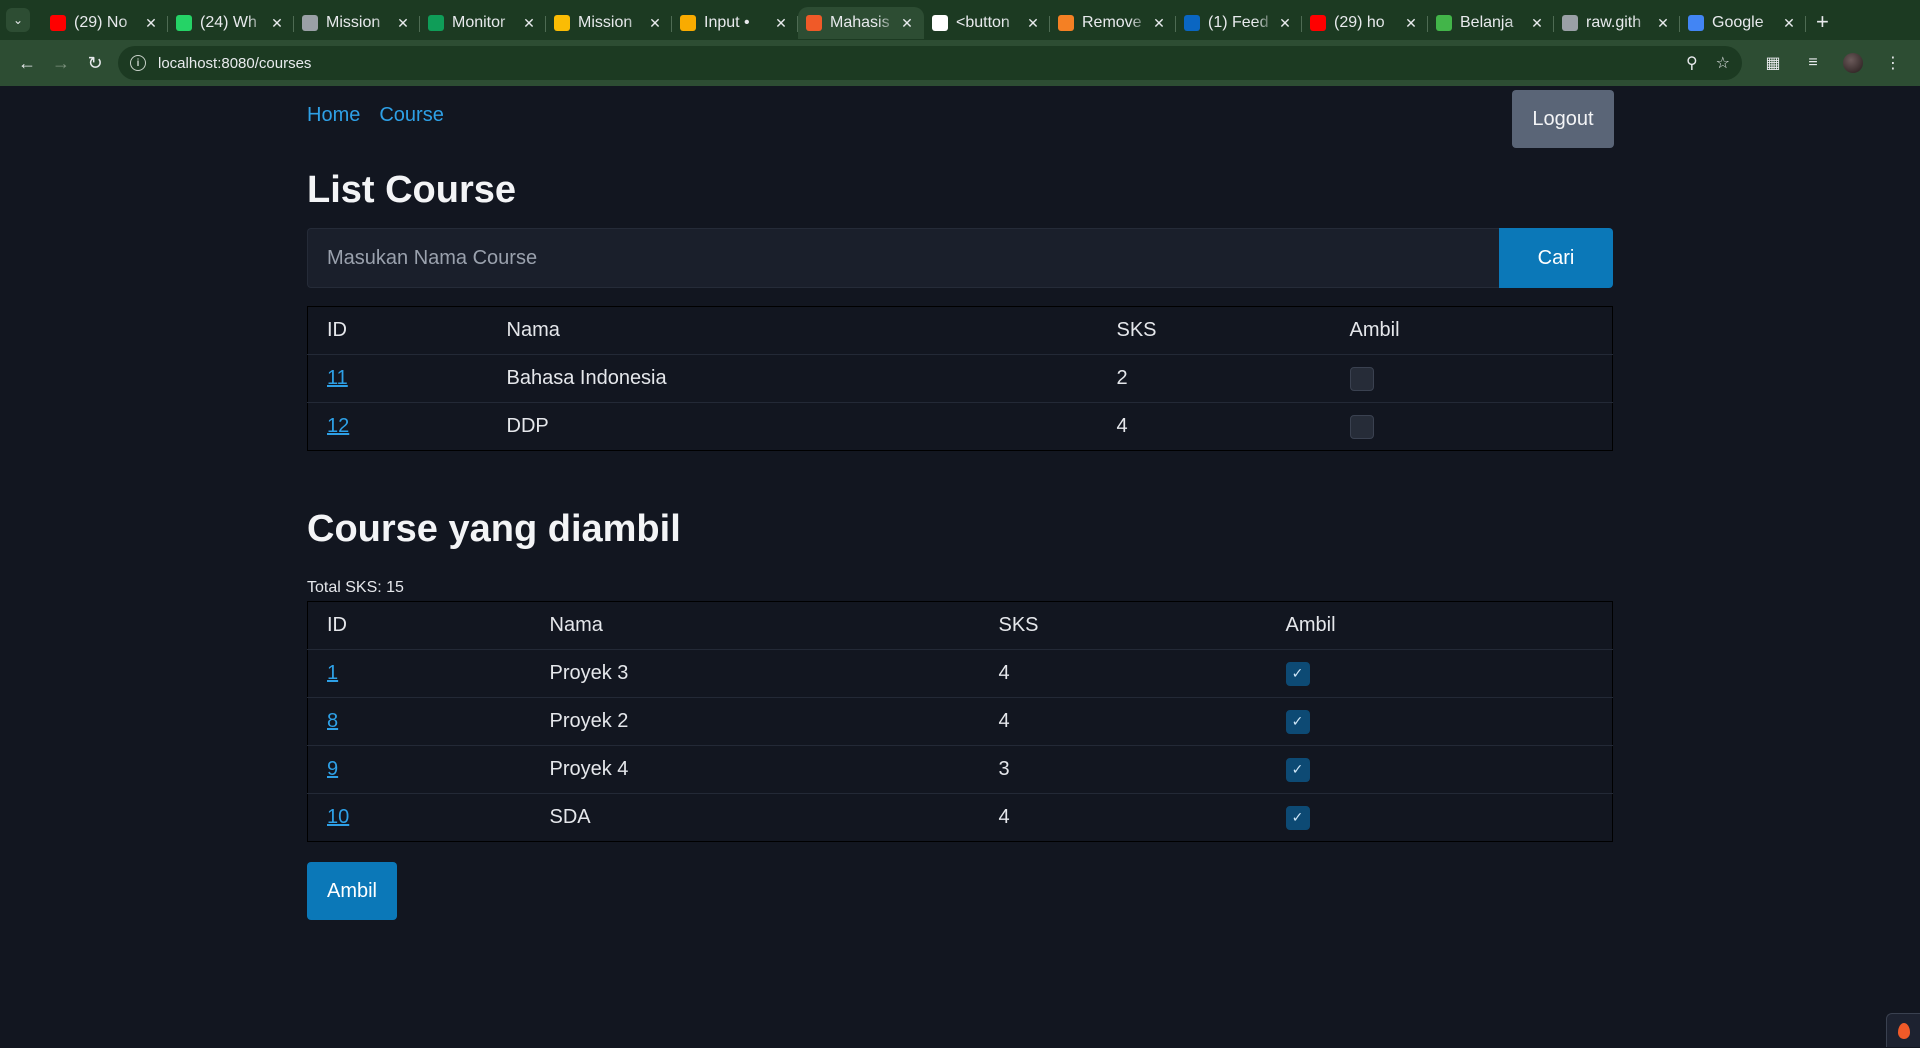  What do you see at coordinates (18, 20) in the screenshot?
I see `tab-search-chevron-icon: ⌄` at bounding box center [18, 20].